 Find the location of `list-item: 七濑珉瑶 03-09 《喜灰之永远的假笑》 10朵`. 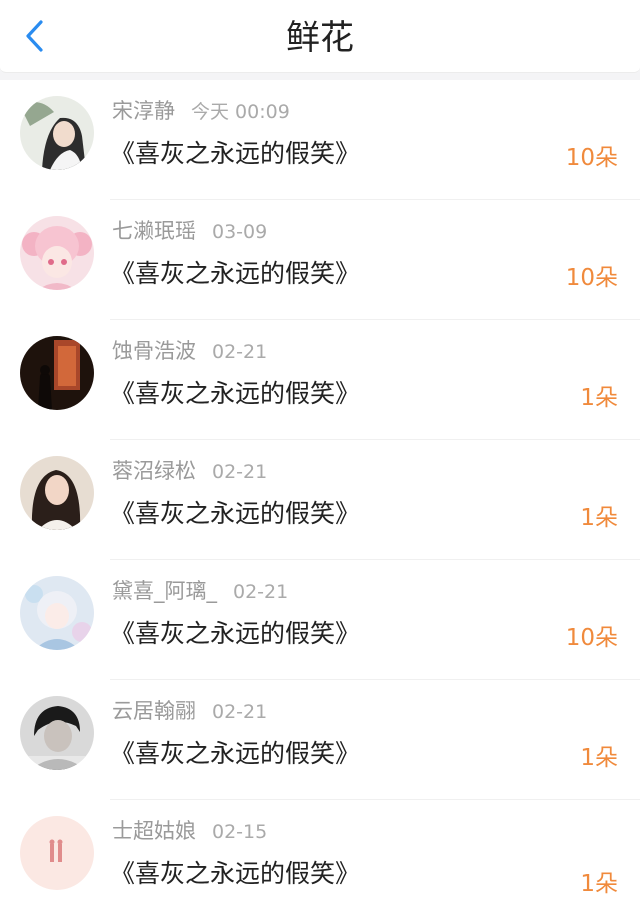

list-item: 七濑珉瑶 03-09 《喜灰之永远的假笑》 10朵 is located at coordinates (320, 260).